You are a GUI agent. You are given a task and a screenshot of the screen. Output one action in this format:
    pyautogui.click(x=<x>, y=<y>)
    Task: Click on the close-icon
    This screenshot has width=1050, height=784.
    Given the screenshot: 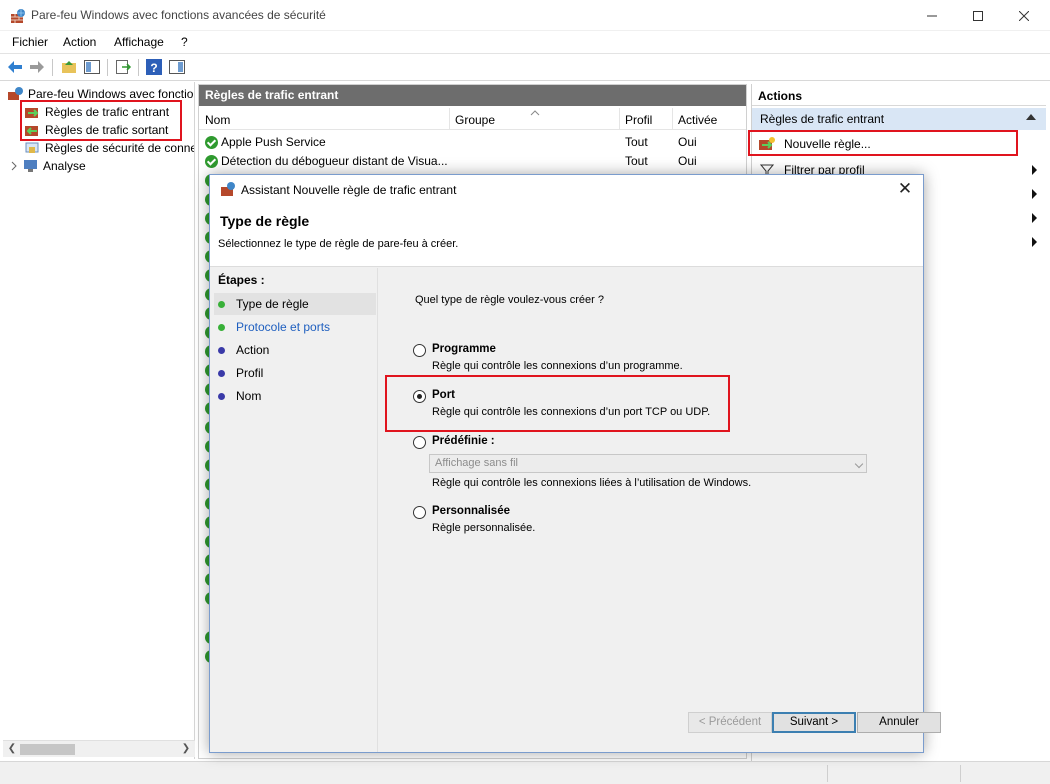 What is the action you would take?
    pyautogui.click(x=1024, y=15)
    